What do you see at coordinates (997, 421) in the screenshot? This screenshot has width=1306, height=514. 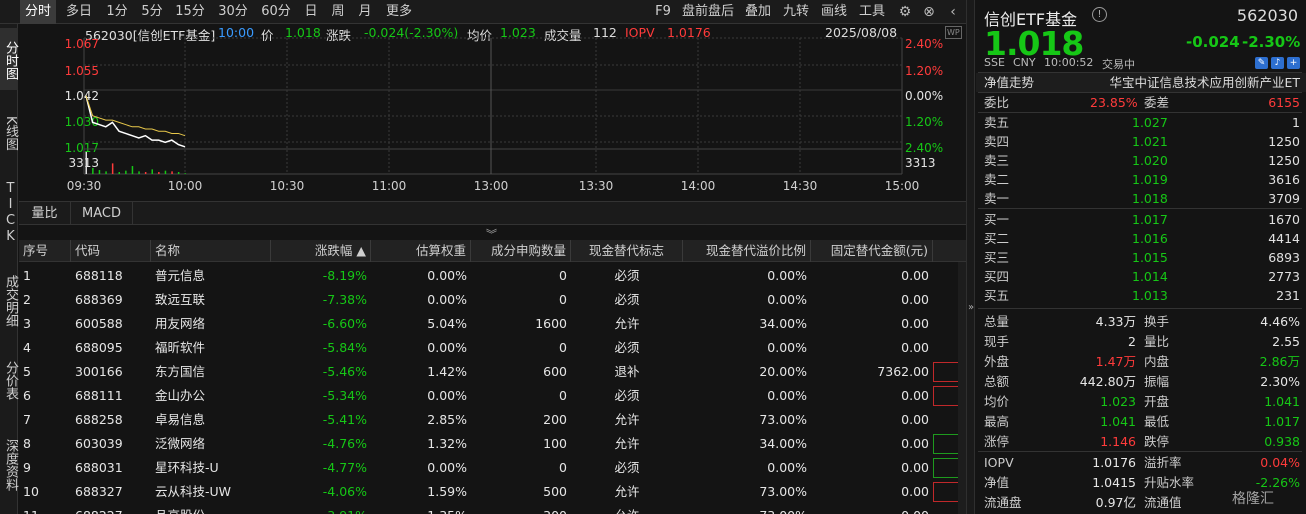 I see `stat-label: 最高` at bounding box center [997, 421].